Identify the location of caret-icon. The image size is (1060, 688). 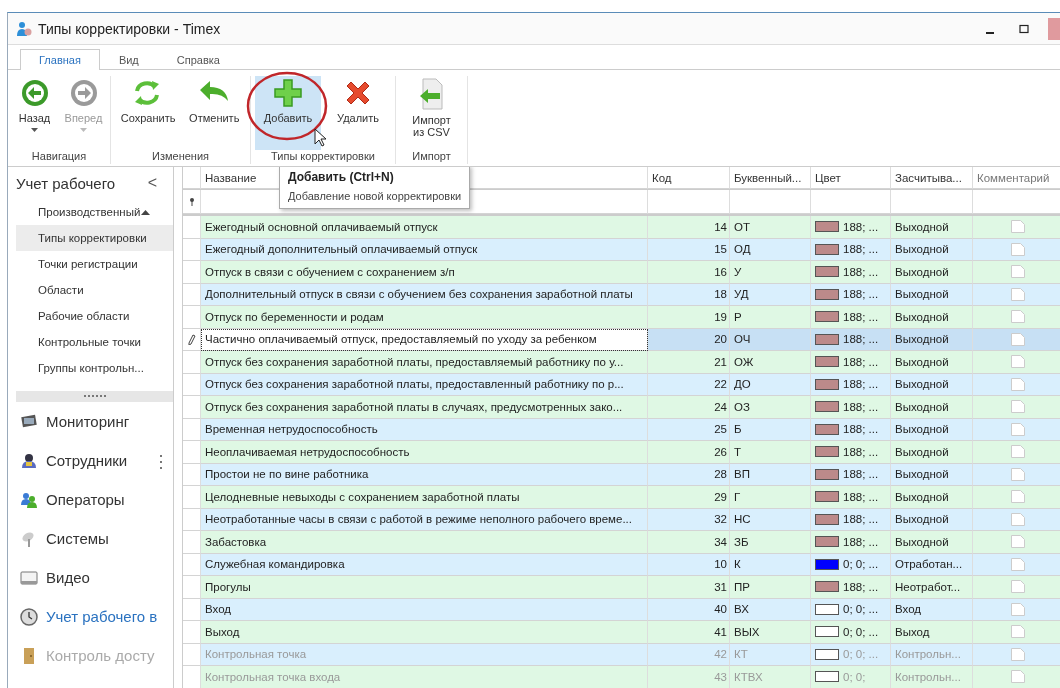
(83, 130).